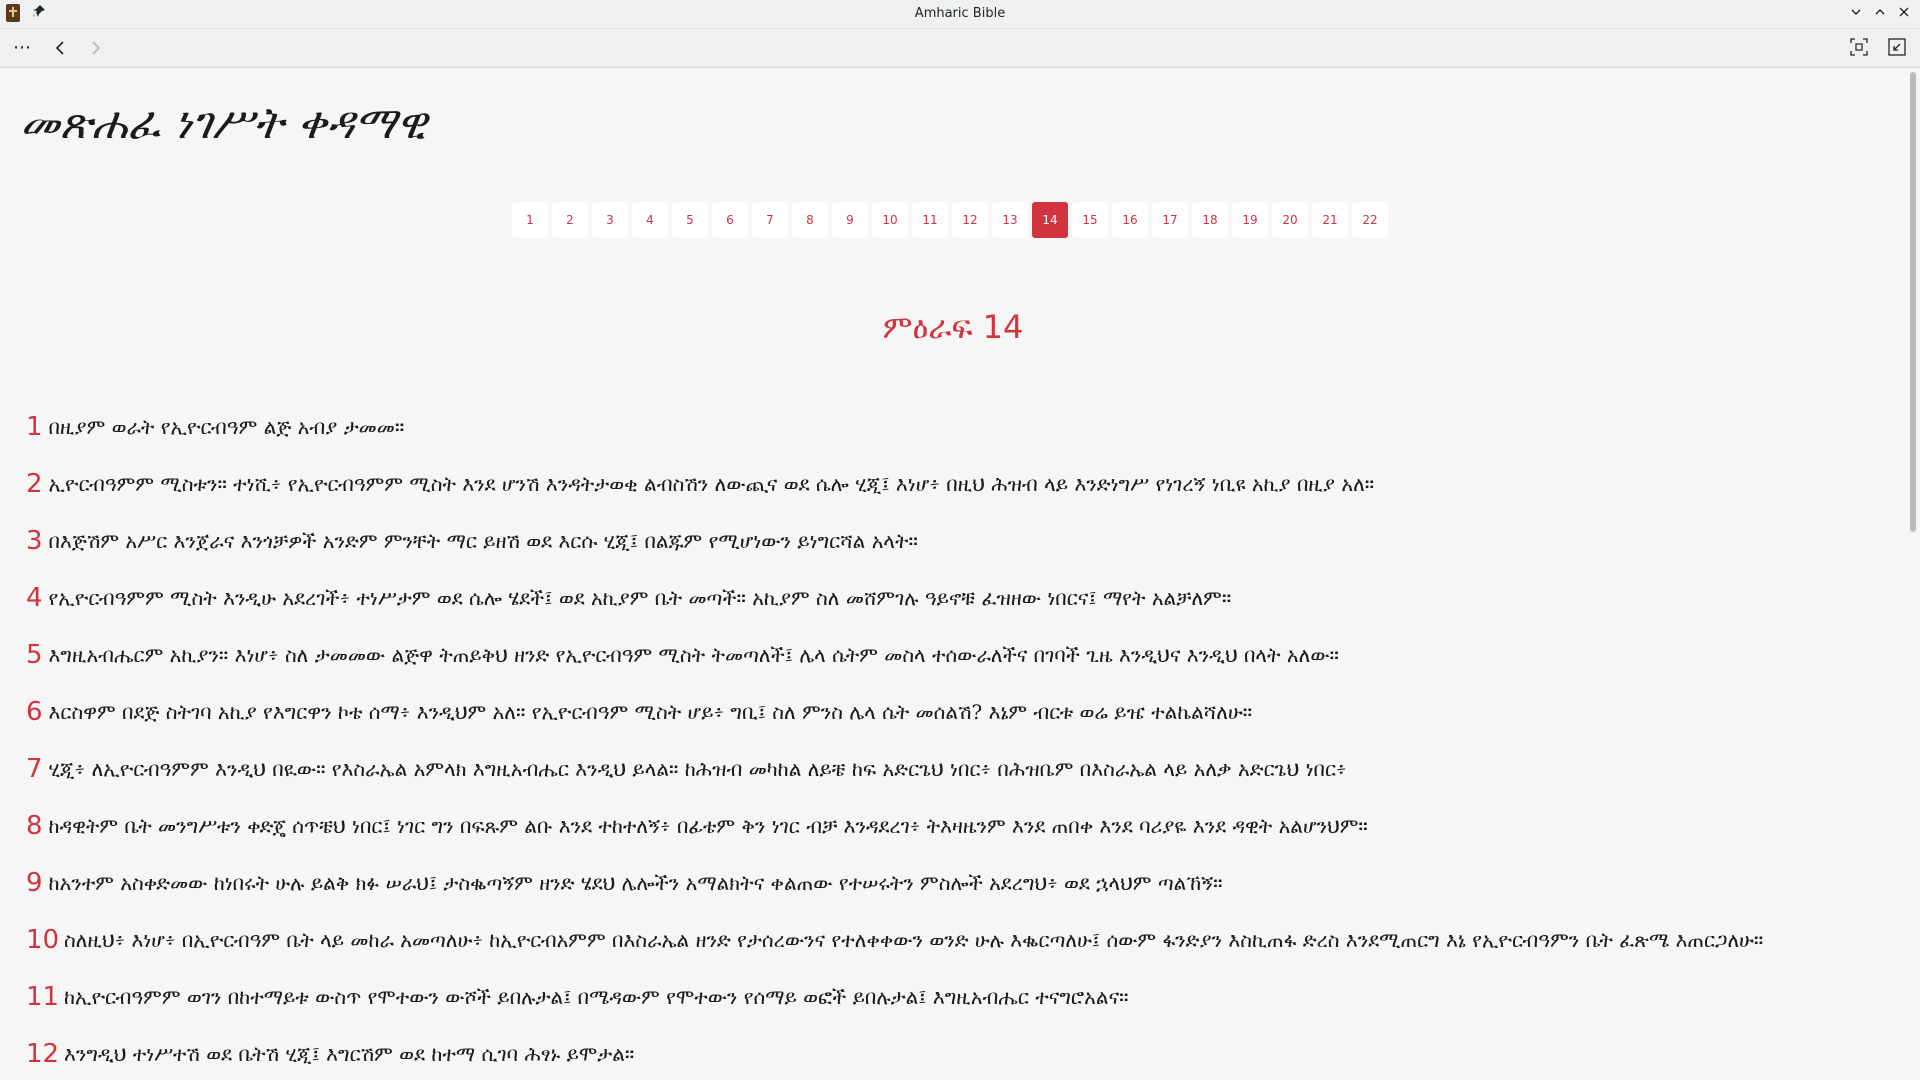 This screenshot has height=1080, width=1920. I want to click on verse-number: 8, so click(34, 825).